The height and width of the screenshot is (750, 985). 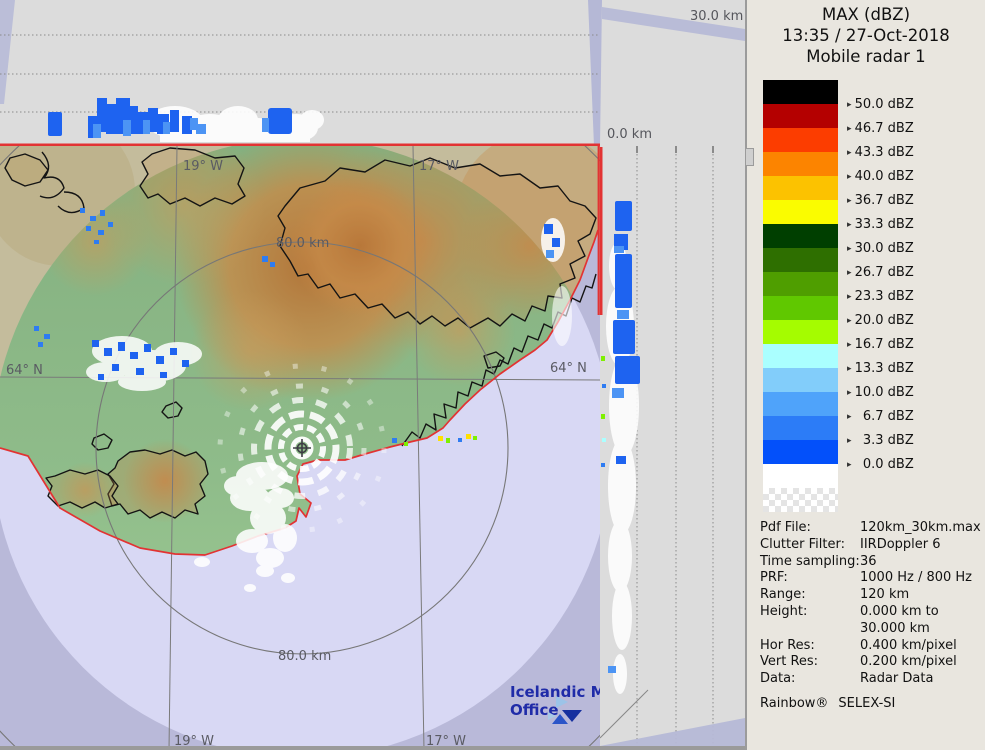 I want to click on metadata-label, so click(x=810, y=629).